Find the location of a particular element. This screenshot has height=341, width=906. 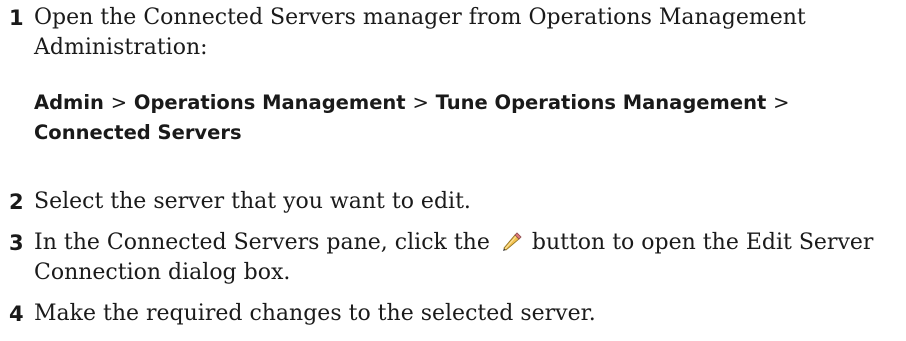

step-number: 4 is located at coordinates (16, 314).